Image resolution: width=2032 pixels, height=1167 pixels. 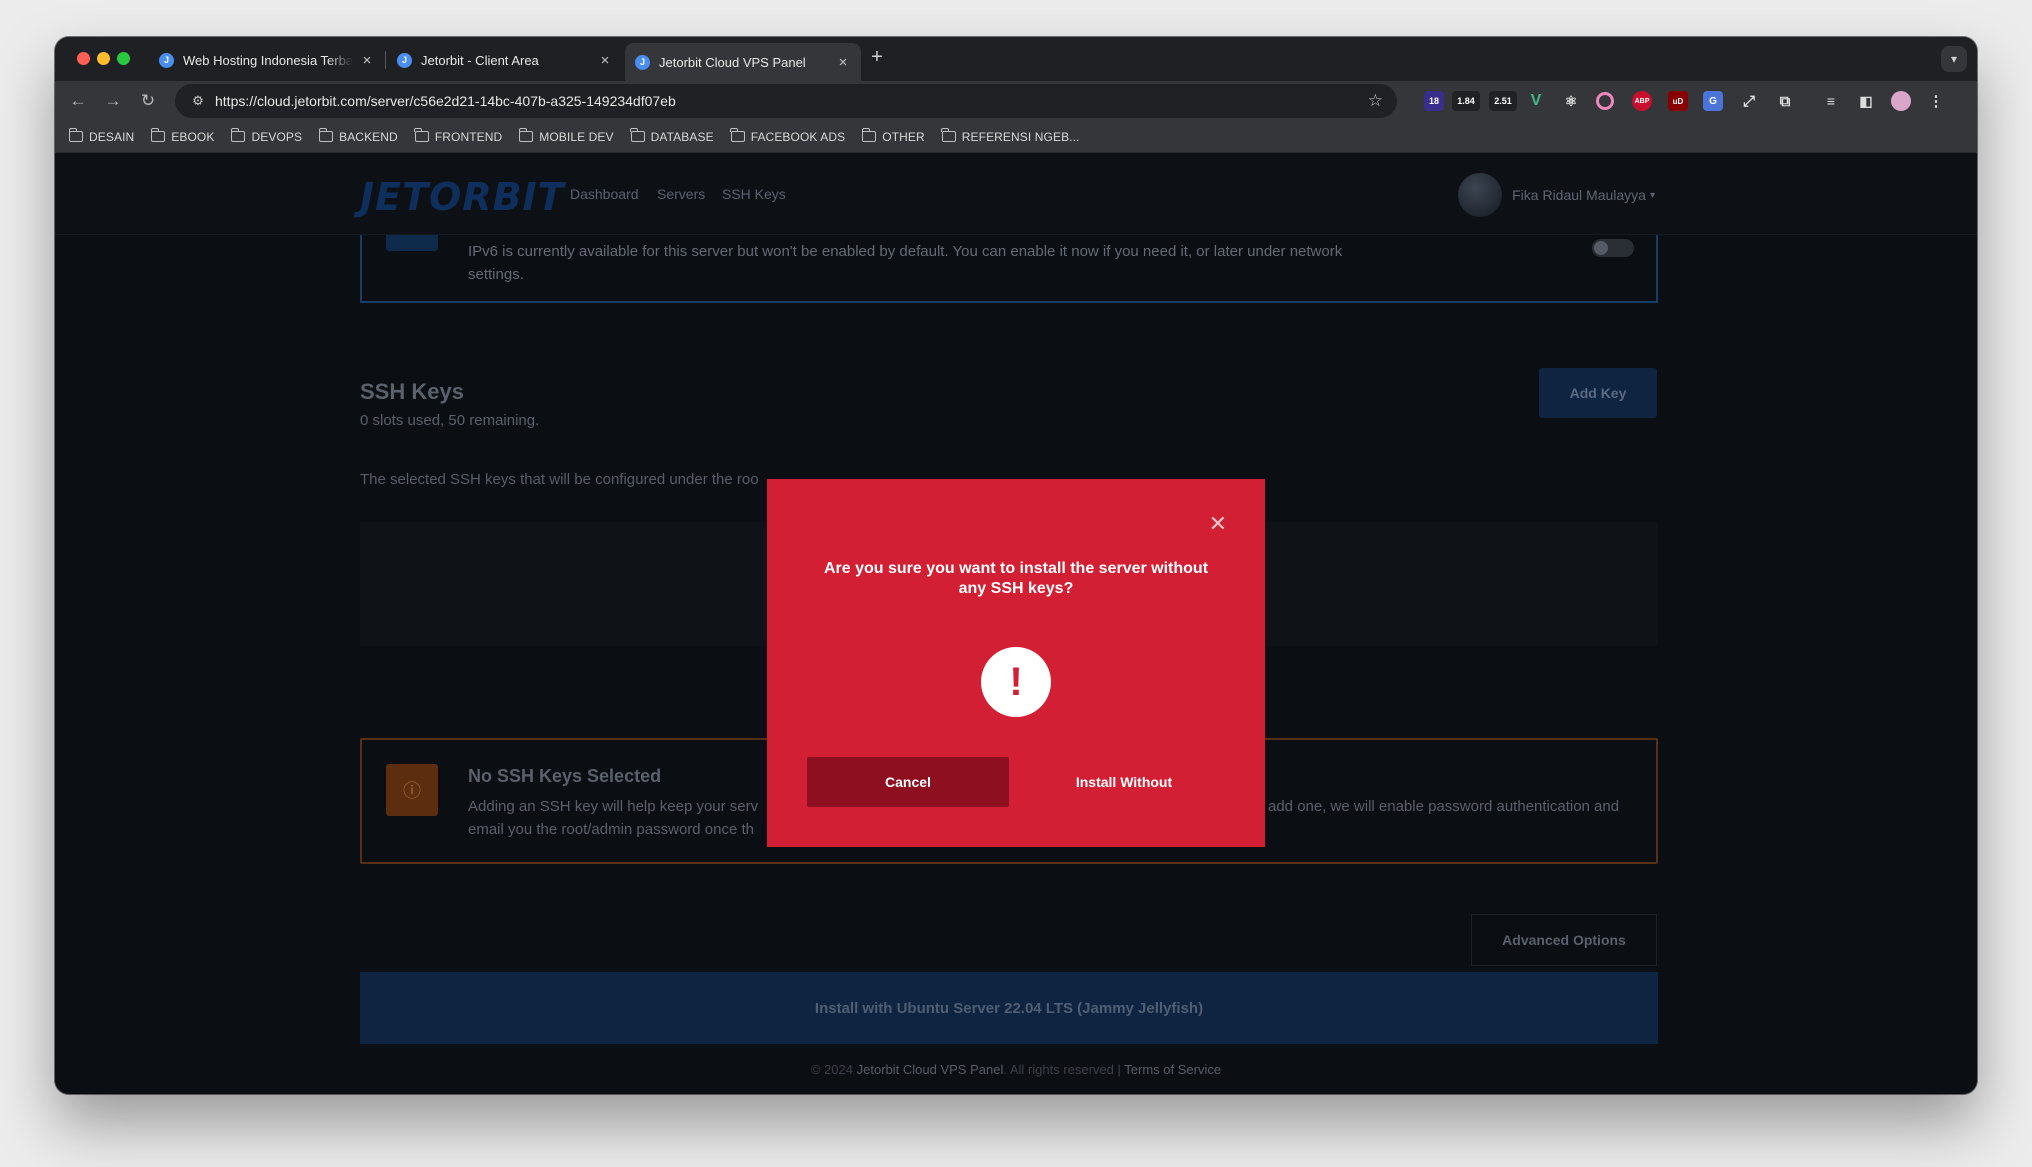 What do you see at coordinates (1642, 101) in the screenshot?
I see `adblock-icon: ABP` at bounding box center [1642, 101].